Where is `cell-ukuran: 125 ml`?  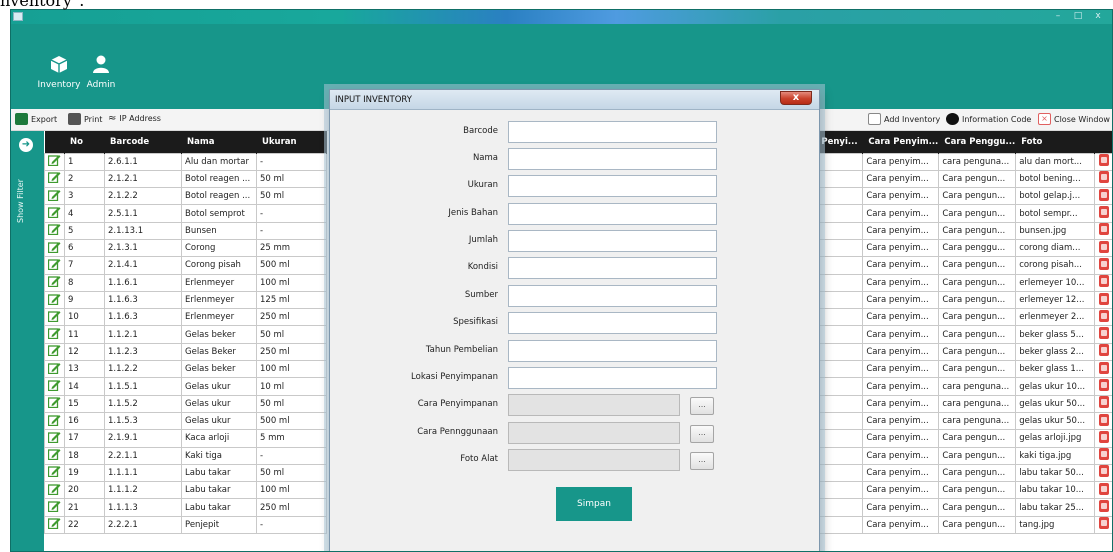
cell-ukuran: 125 ml is located at coordinates (291, 300).